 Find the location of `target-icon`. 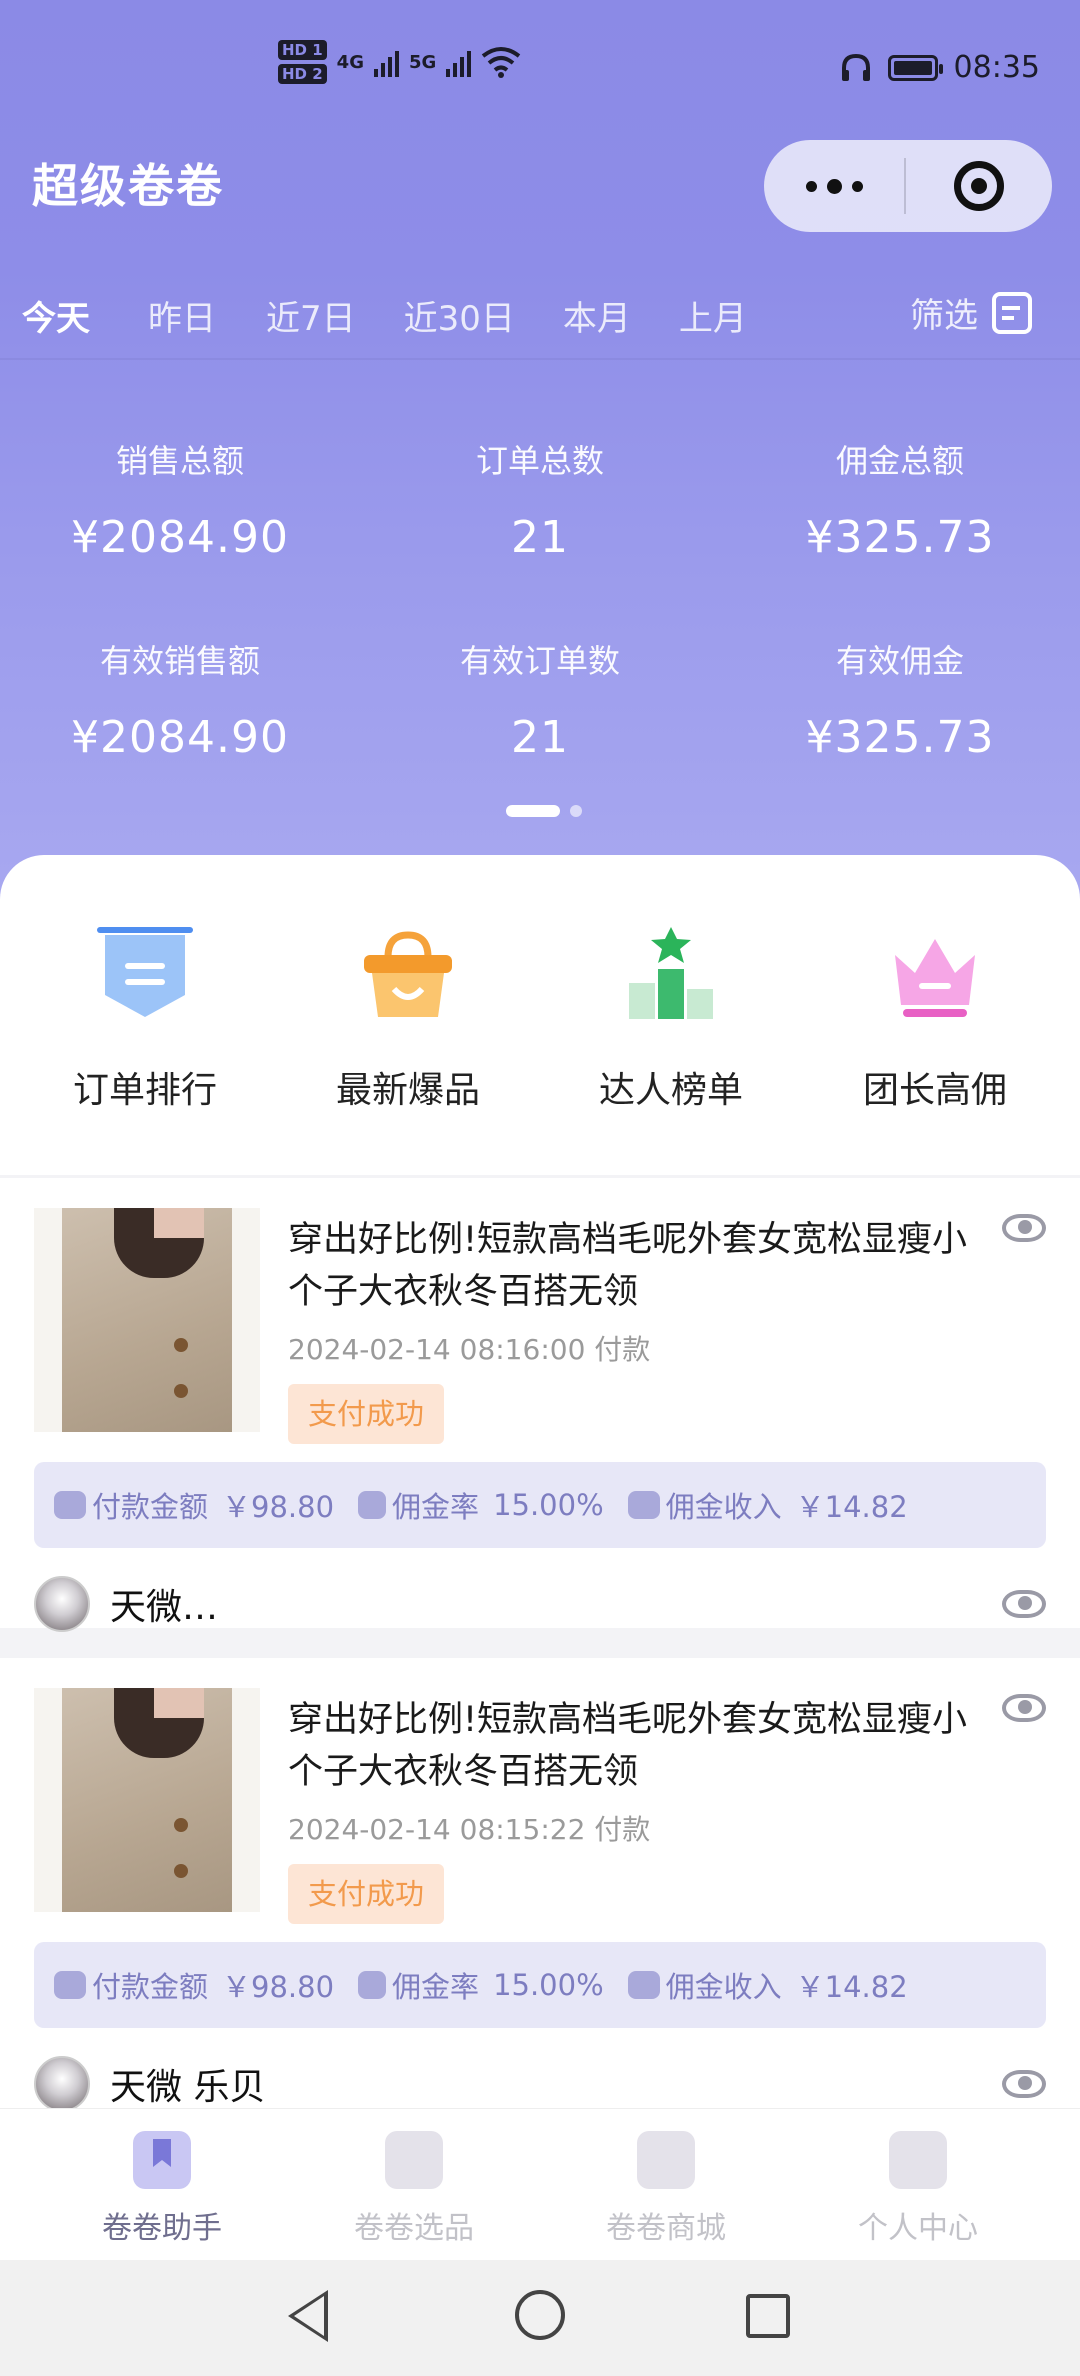

target-icon is located at coordinates (979, 186).